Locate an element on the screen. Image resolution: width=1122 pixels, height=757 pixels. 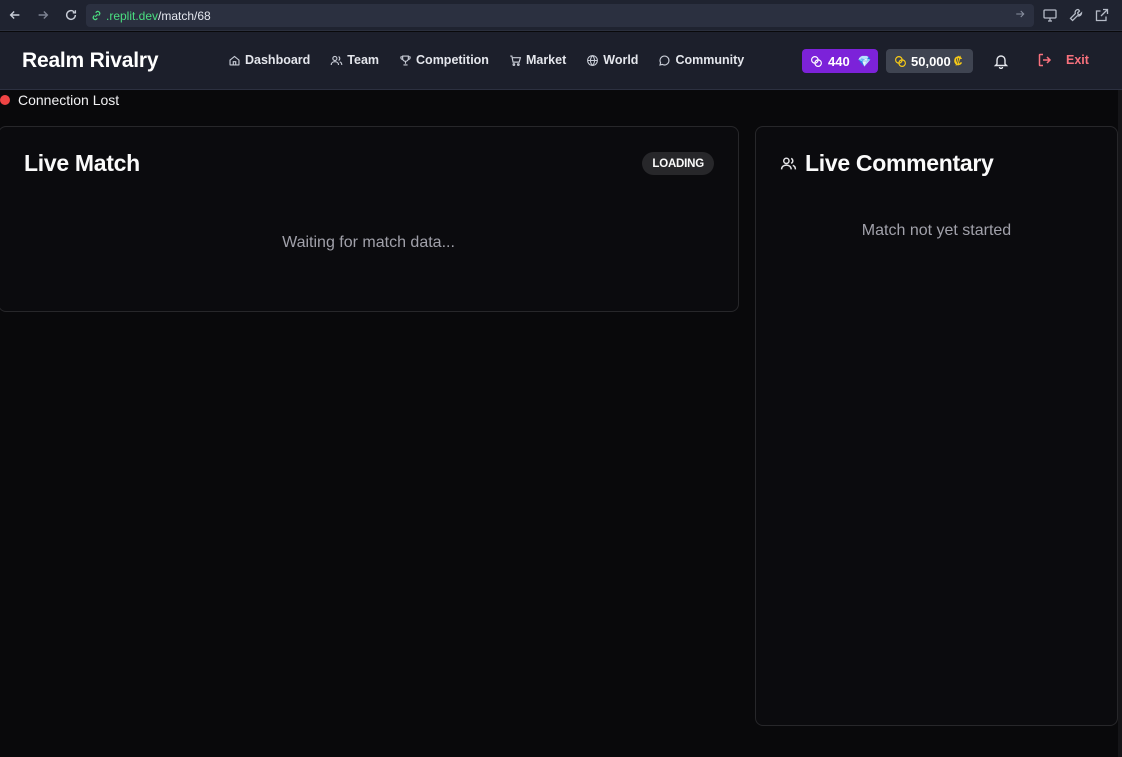
wrench-icon is located at coordinates (1076, 15).